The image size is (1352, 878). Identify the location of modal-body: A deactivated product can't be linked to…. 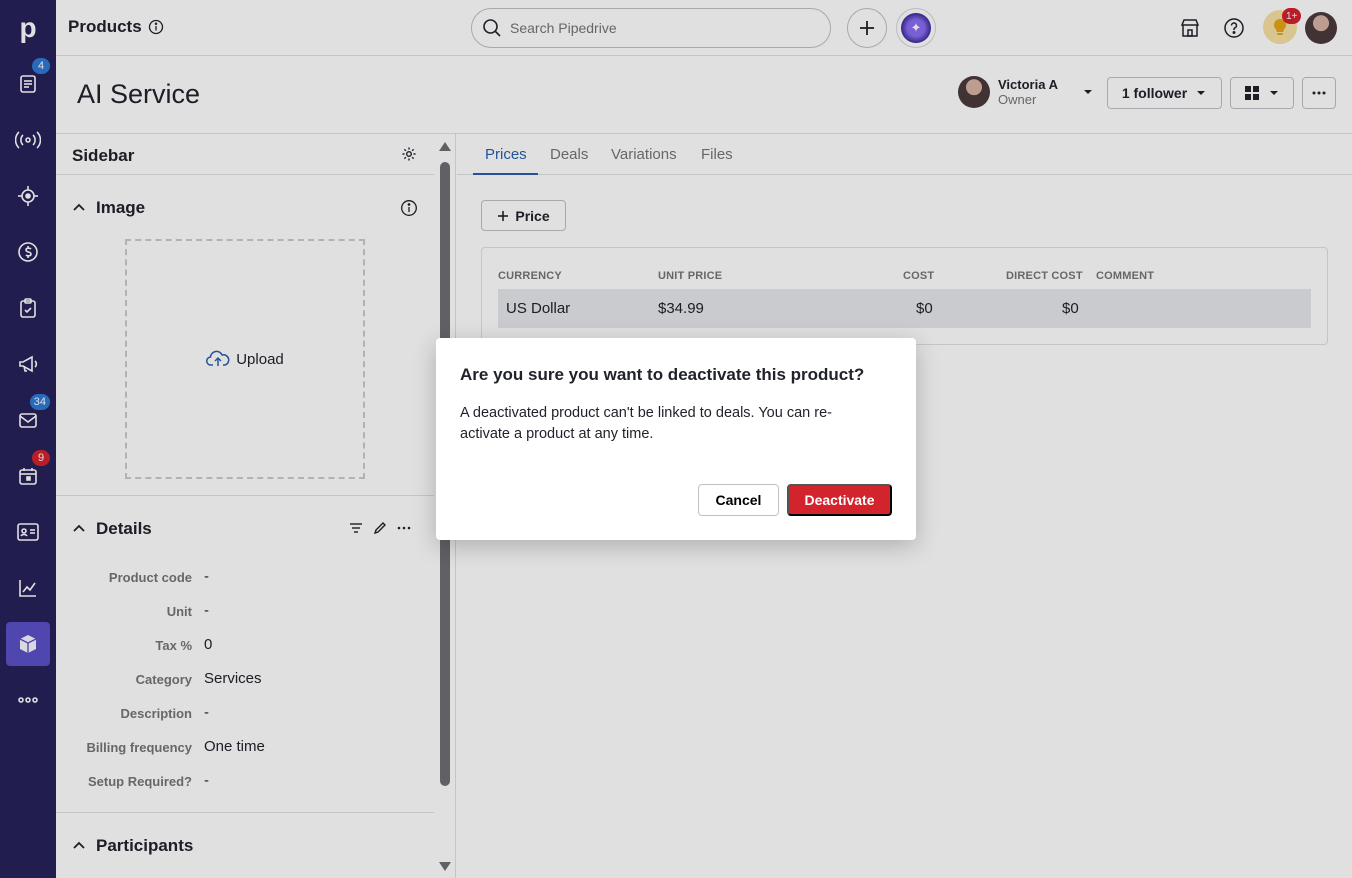
(646, 423).